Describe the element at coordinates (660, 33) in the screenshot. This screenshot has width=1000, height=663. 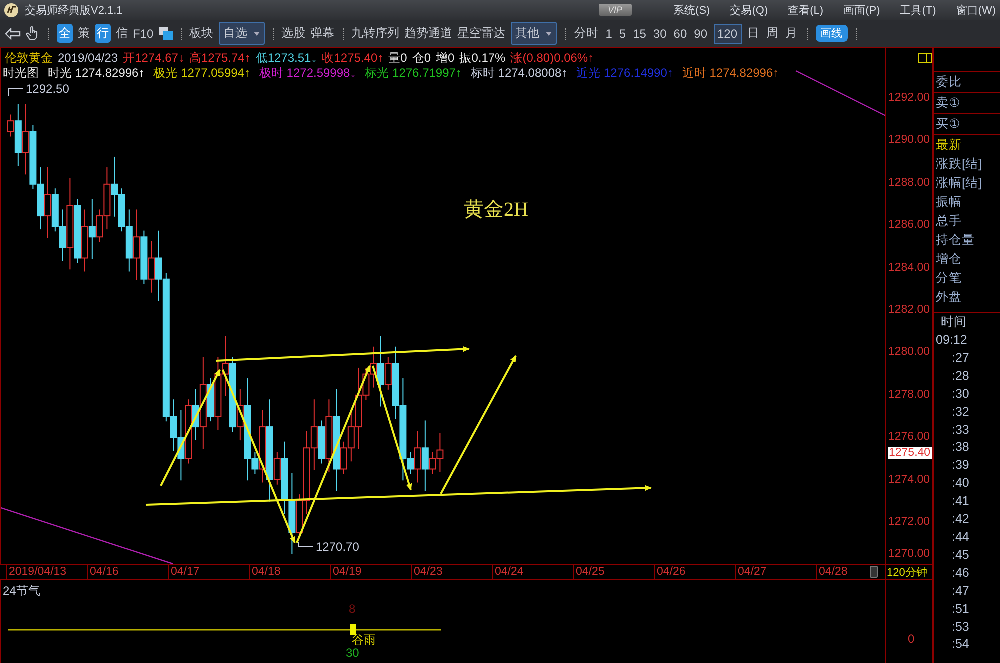
I see `period-tab: 30` at that location.